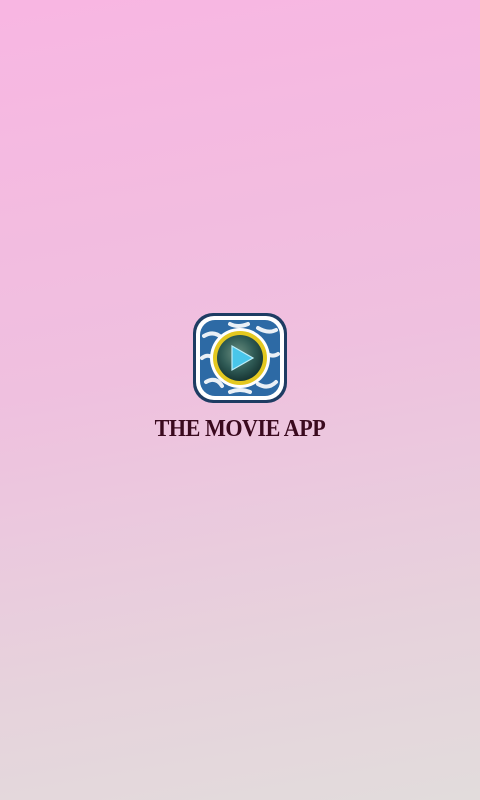  What do you see at coordinates (240, 358) in the screenshot?
I see `movie-play-icon` at bounding box center [240, 358].